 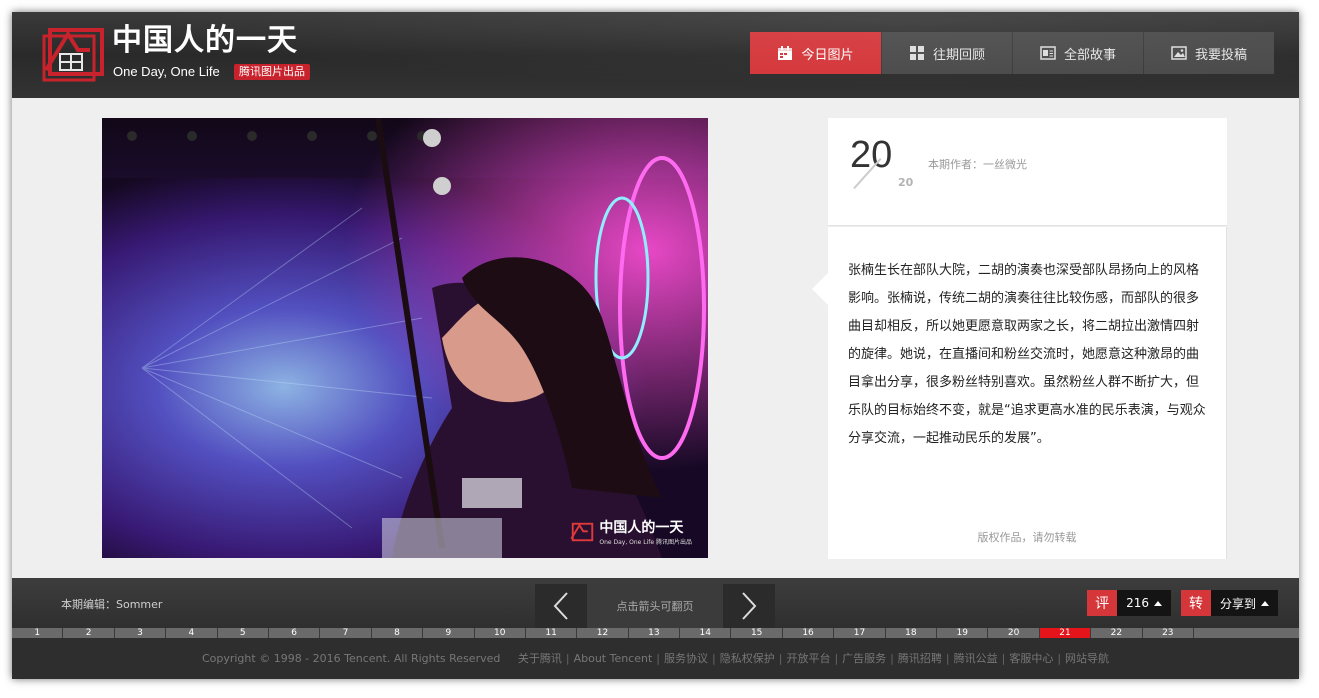 I want to click on social-bar: 评 216 转 分享到, so click(x=1182, y=603).